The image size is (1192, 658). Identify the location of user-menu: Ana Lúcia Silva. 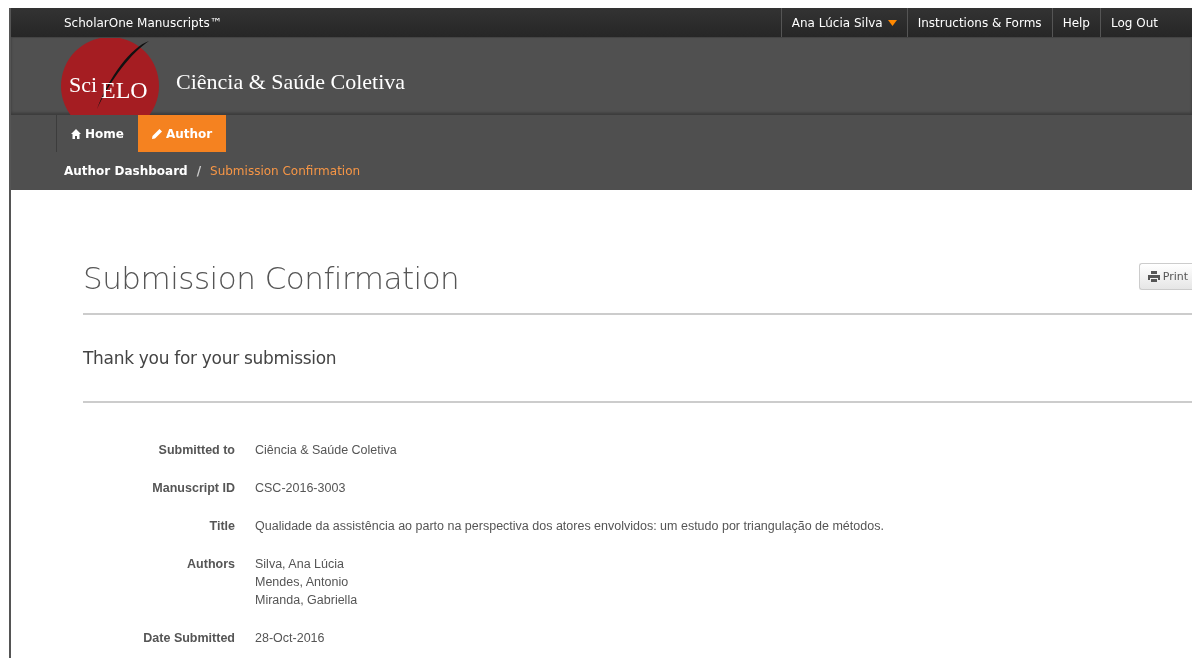
(843, 22).